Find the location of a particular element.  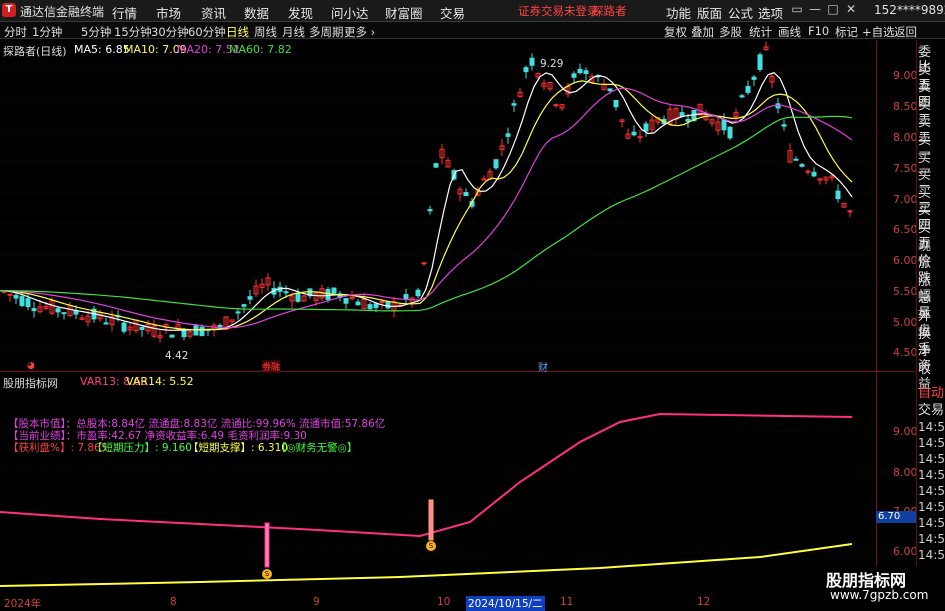

var14-line is located at coordinates (426, 565).